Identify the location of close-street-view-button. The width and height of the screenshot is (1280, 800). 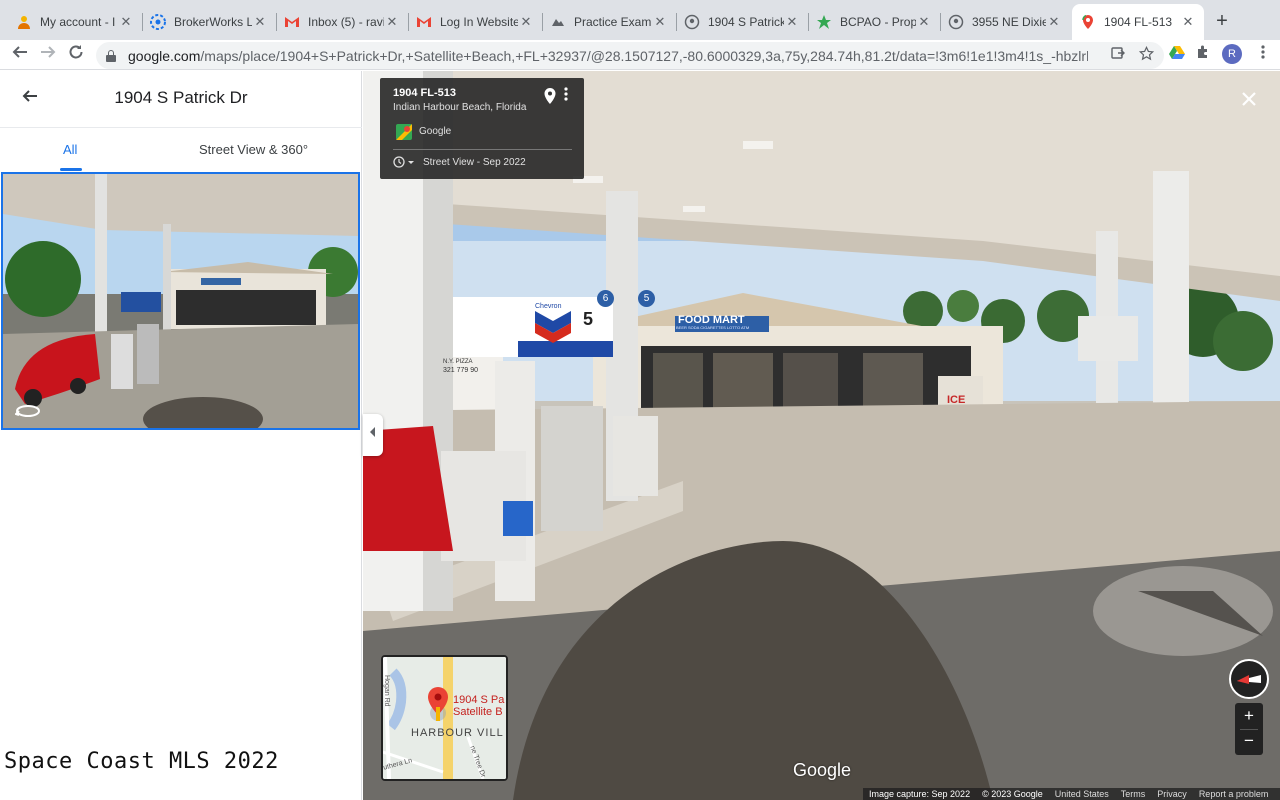
(1249, 100).